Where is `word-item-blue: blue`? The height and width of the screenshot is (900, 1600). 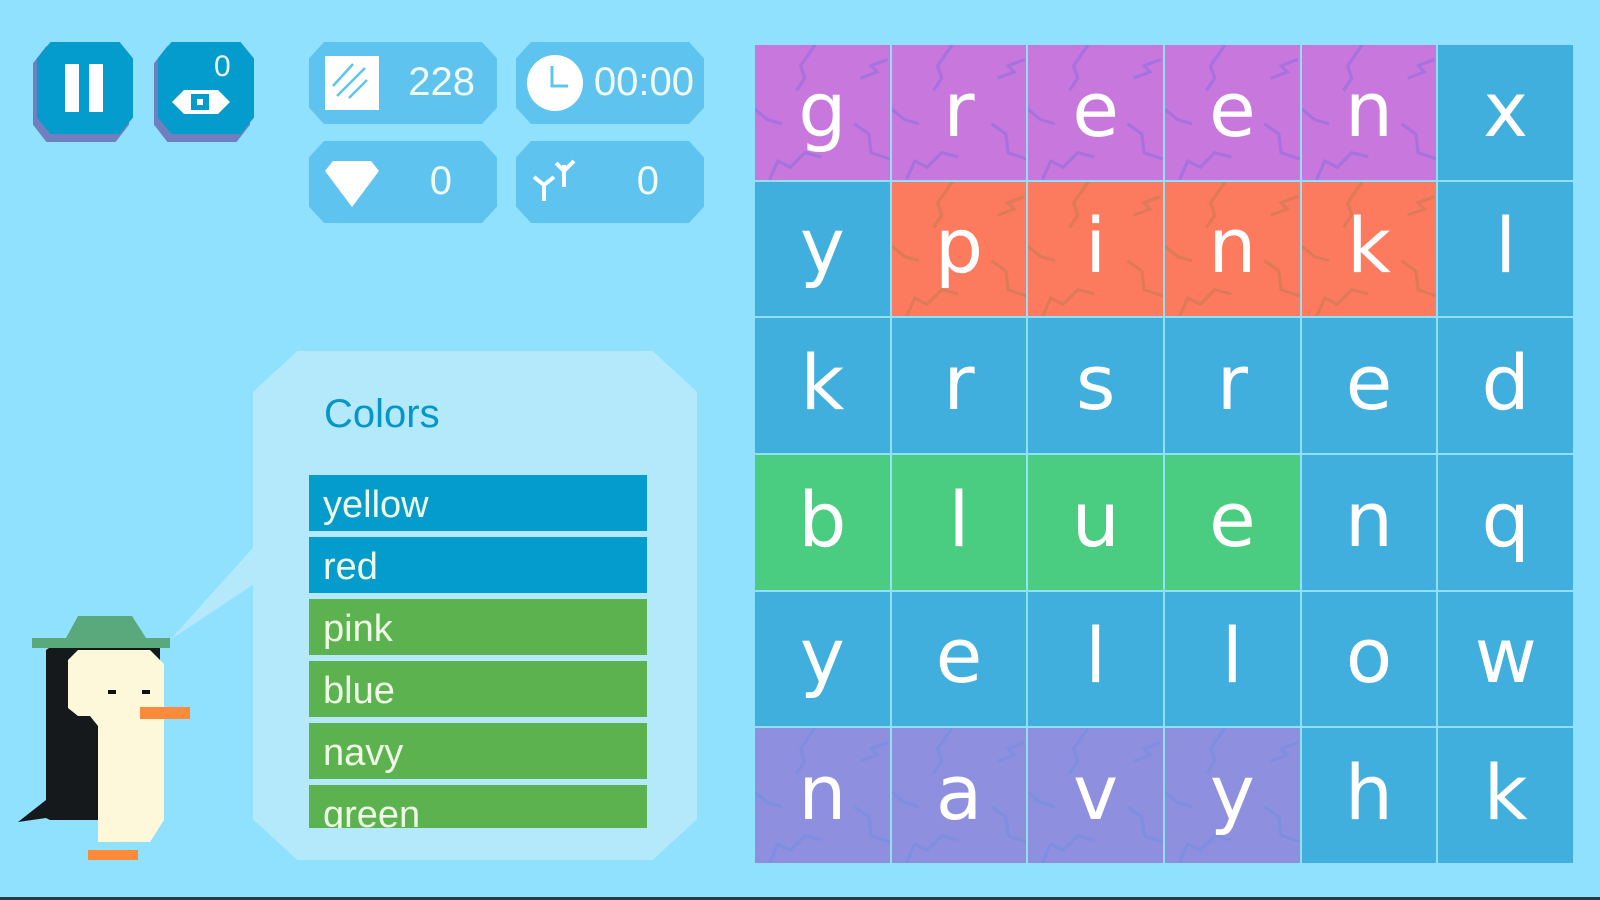 word-item-blue: blue is located at coordinates (478, 689).